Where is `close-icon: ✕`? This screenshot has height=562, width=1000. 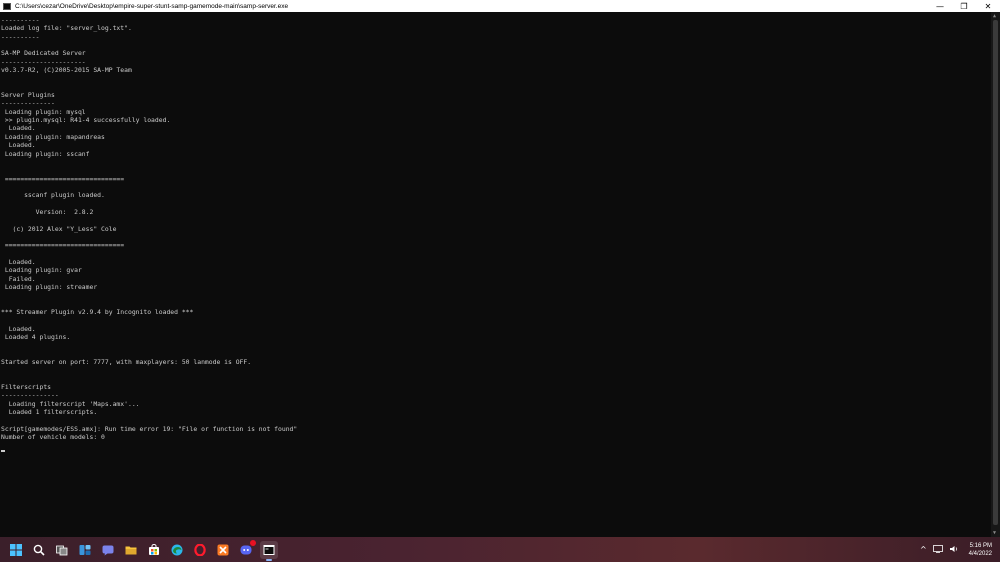
close-icon: ✕ is located at coordinates (988, 6).